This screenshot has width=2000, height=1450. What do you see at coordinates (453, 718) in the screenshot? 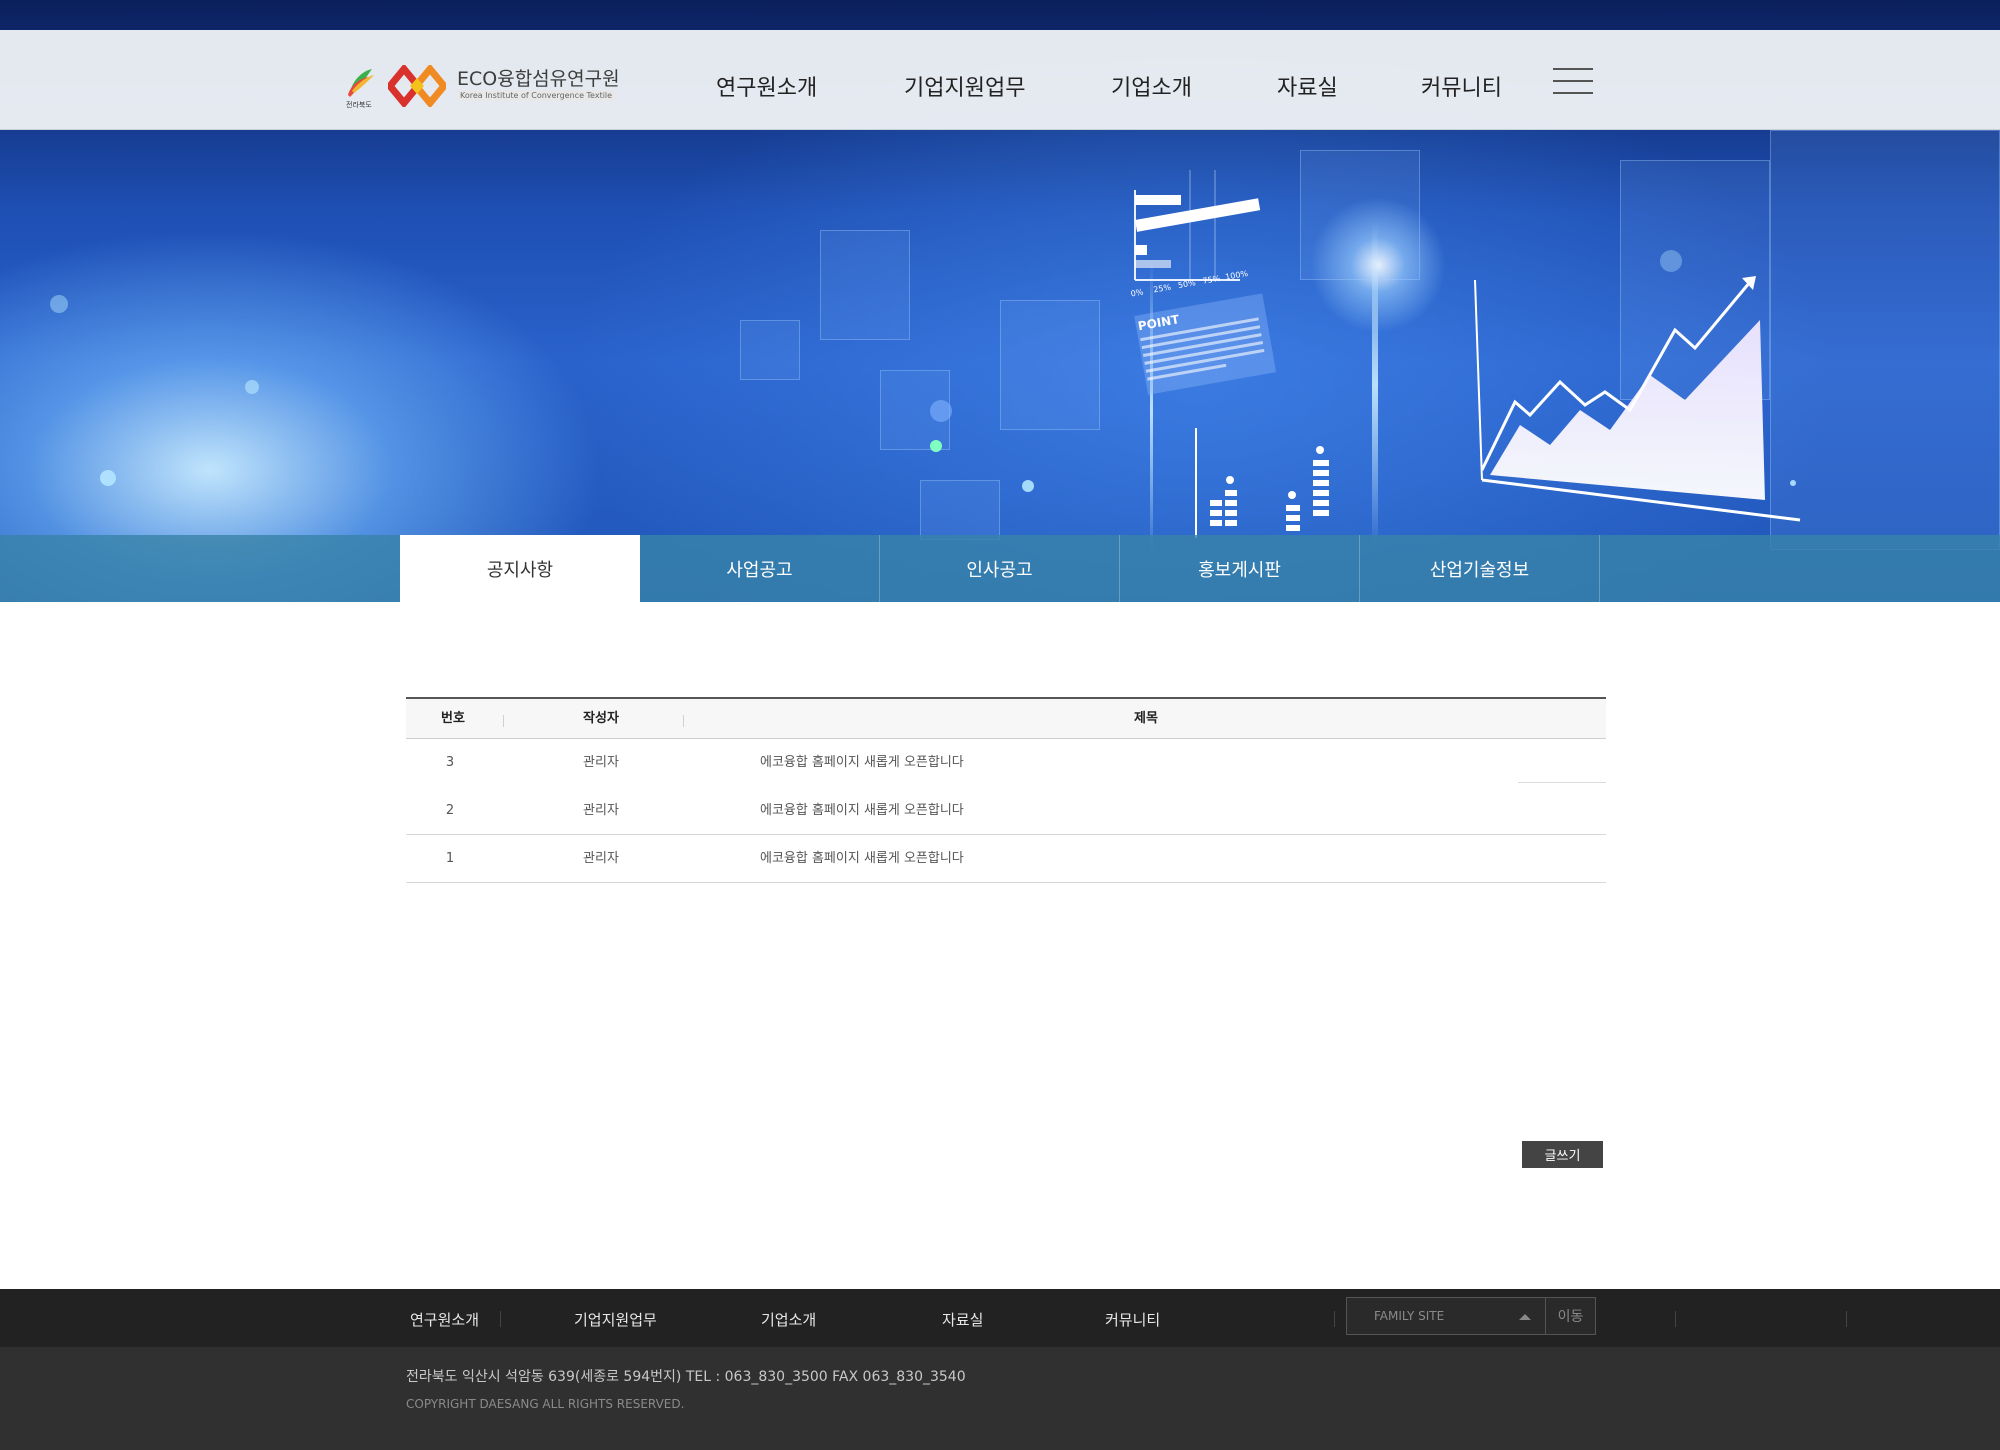
I see `header-number: 번호` at bounding box center [453, 718].